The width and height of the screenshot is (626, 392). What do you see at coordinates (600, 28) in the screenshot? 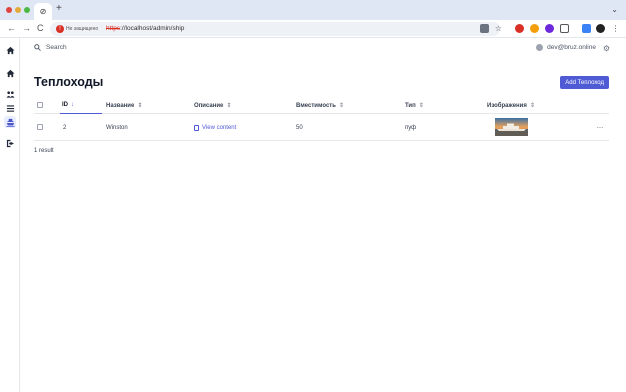
I see `profile-avatar-icon` at bounding box center [600, 28].